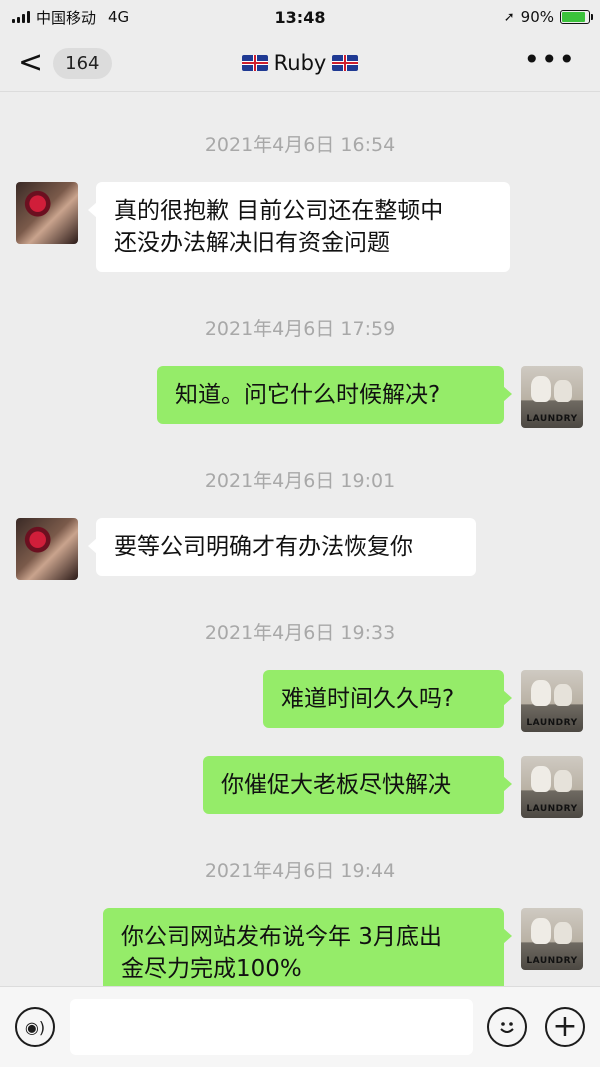 The width and height of the screenshot is (600, 1067). I want to click on contact-name: Ruby, so click(300, 62).